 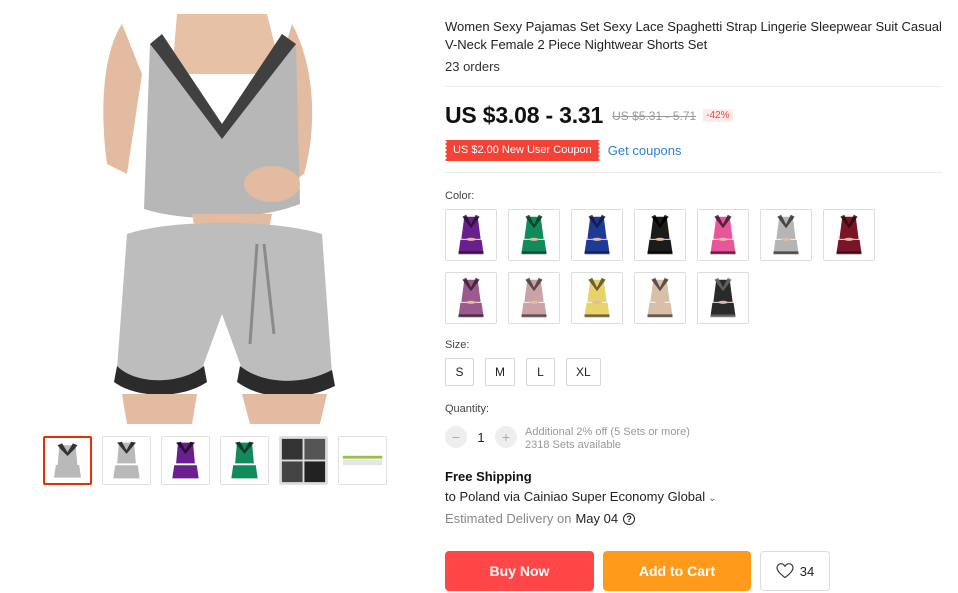 I want to click on size-option-m: M, so click(x=500, y=372).